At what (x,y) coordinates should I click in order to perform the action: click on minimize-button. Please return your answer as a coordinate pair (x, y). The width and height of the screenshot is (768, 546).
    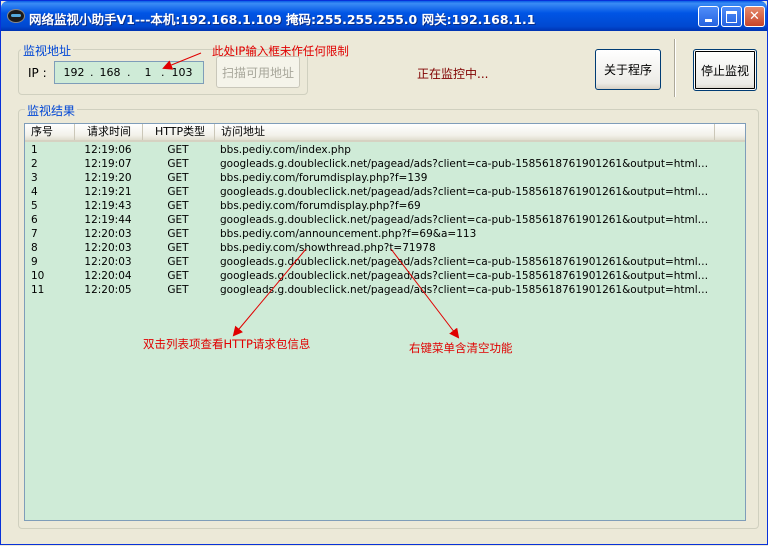
    Looking at the image, I should click on (708, 16).